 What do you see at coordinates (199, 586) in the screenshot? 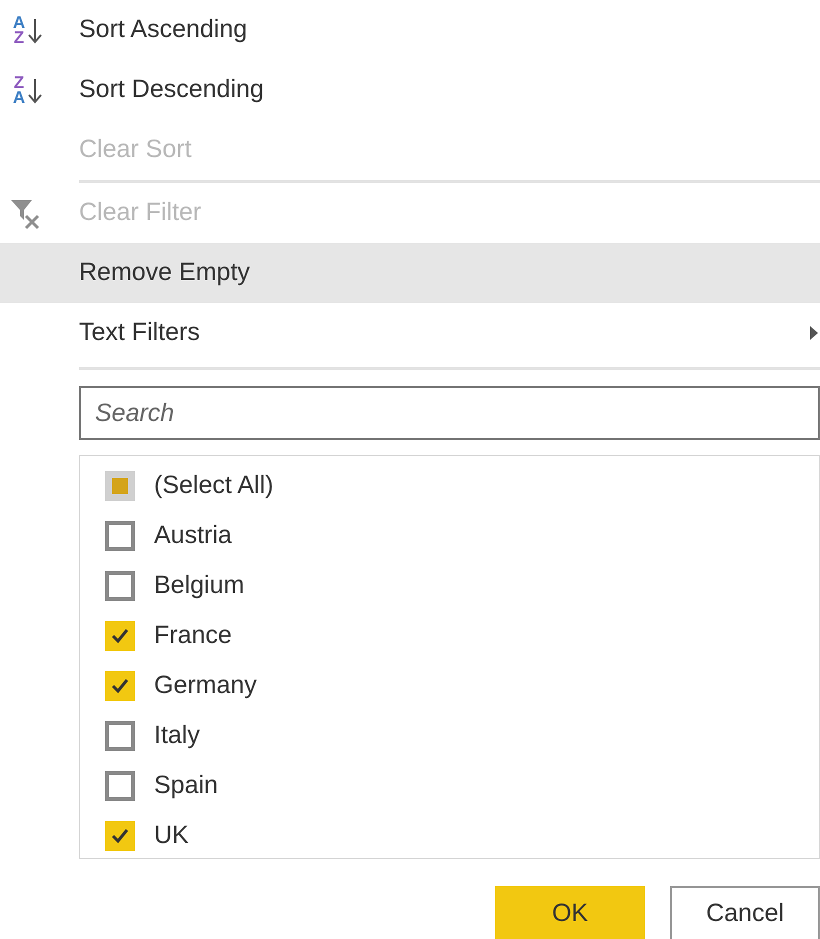
I see `value-label: Belgium` at bounding box center [199, 586].